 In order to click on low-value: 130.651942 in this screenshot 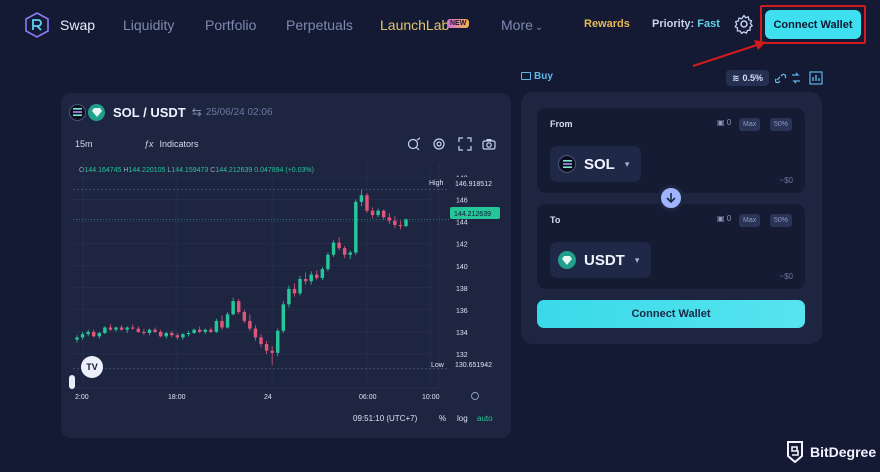, I will do `click(473, 365)`.